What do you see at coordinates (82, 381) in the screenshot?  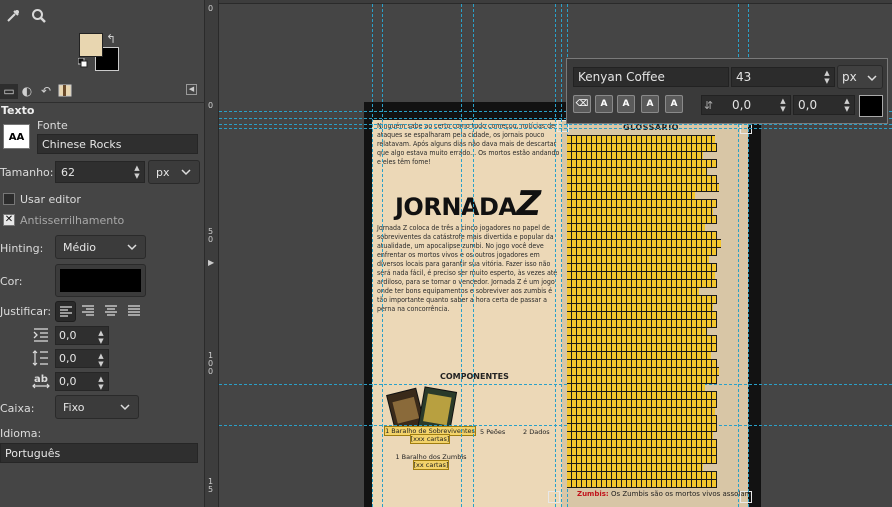 I see `letter-spacing-input: 0,0 ▲ ▼` at bounding box center [82, 381].